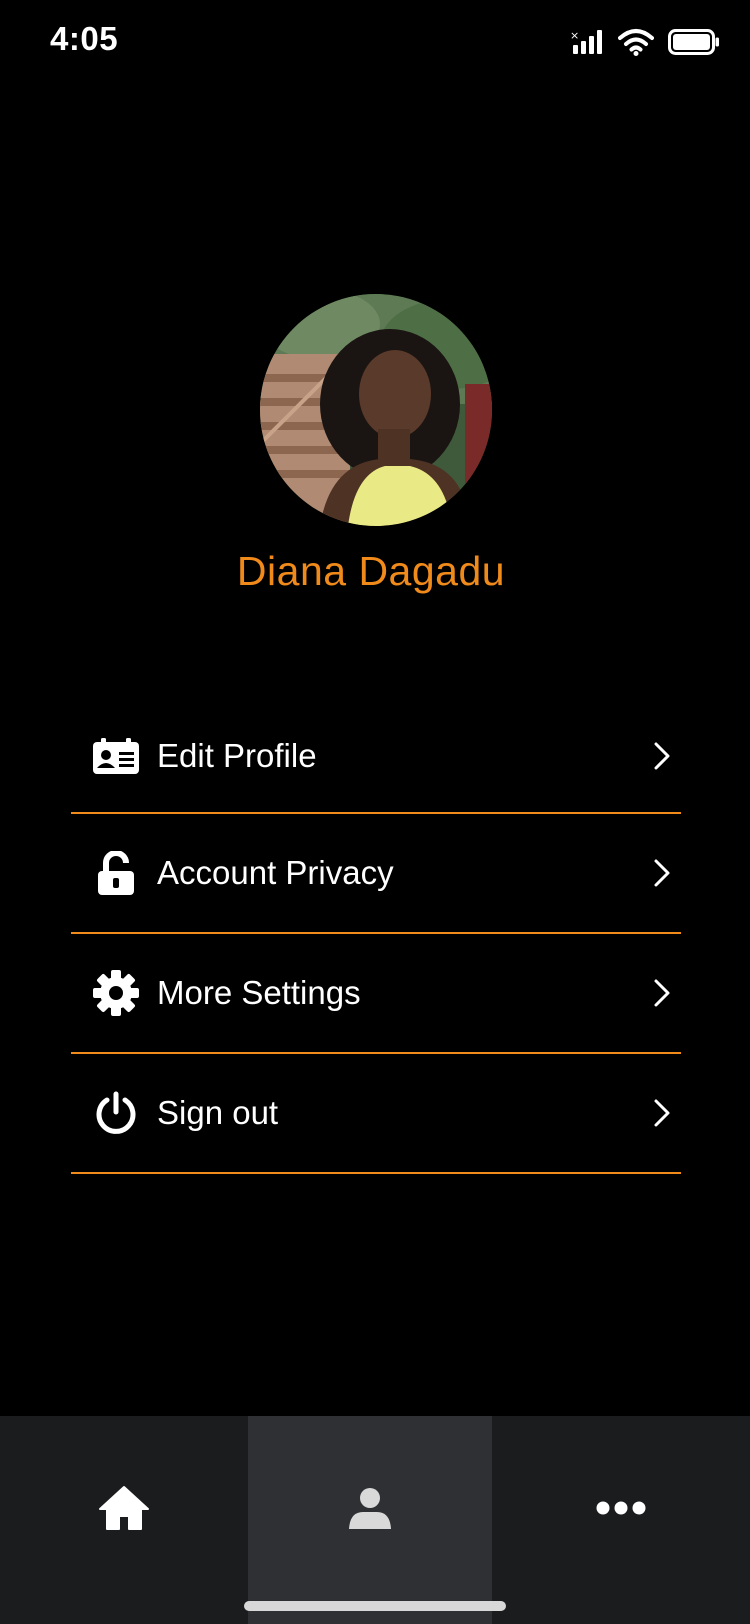  What do you see at coordinates (375, 1606) in the screenshot?
I see `home-indicator` at bounding box center [375, 1606].